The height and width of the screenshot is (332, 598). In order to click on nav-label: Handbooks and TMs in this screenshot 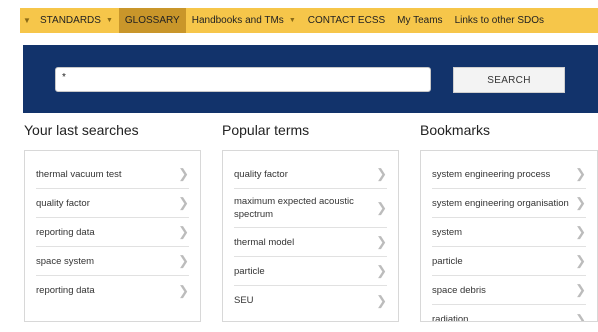, I will do `click(237, 20)`.